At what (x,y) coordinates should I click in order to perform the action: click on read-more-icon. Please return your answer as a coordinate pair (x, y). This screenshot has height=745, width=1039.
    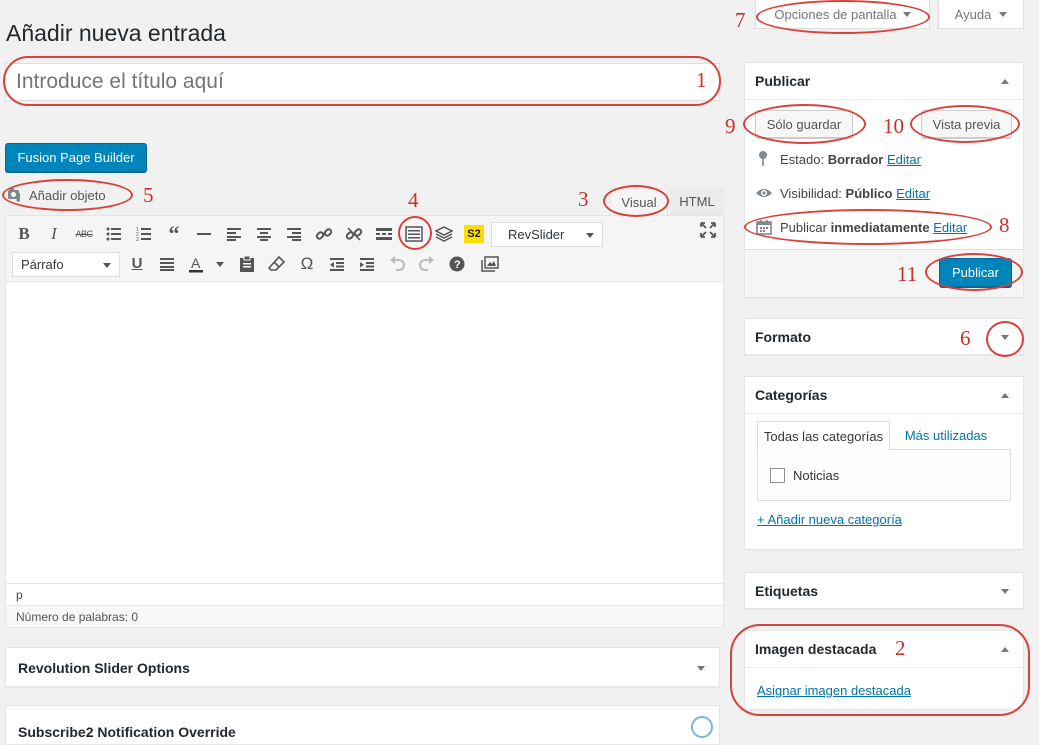
    Looking at the image, I should click on (384, 234).